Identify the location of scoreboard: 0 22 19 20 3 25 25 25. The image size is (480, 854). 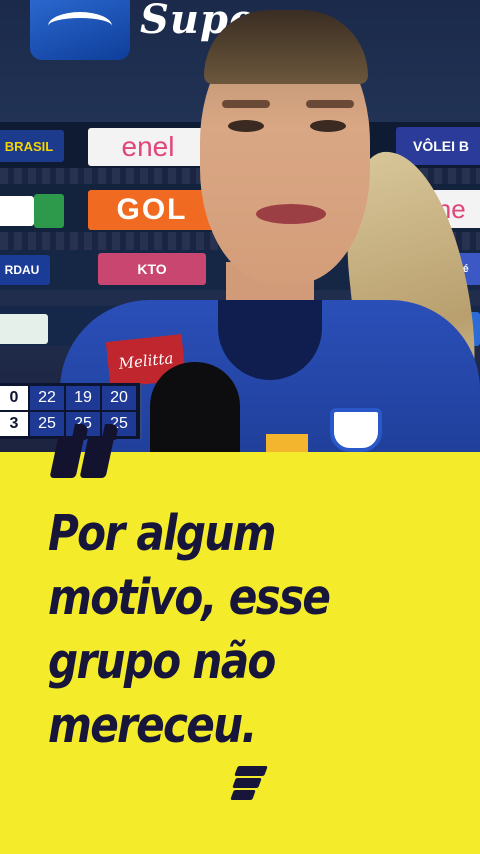
(71, 411).